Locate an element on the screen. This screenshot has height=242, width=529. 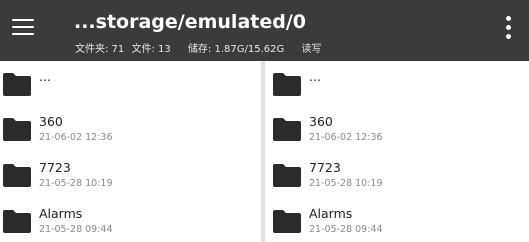
folder-count: 文件夹: 71 is located at coordinates (100, 49).